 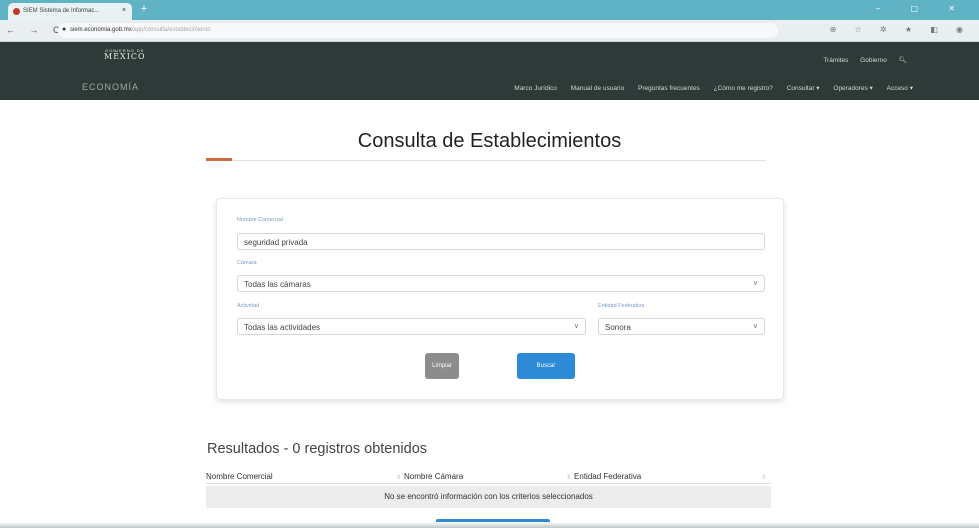 I want to click on column-header-end-sort: ⇕, so click(x=765, y=476).